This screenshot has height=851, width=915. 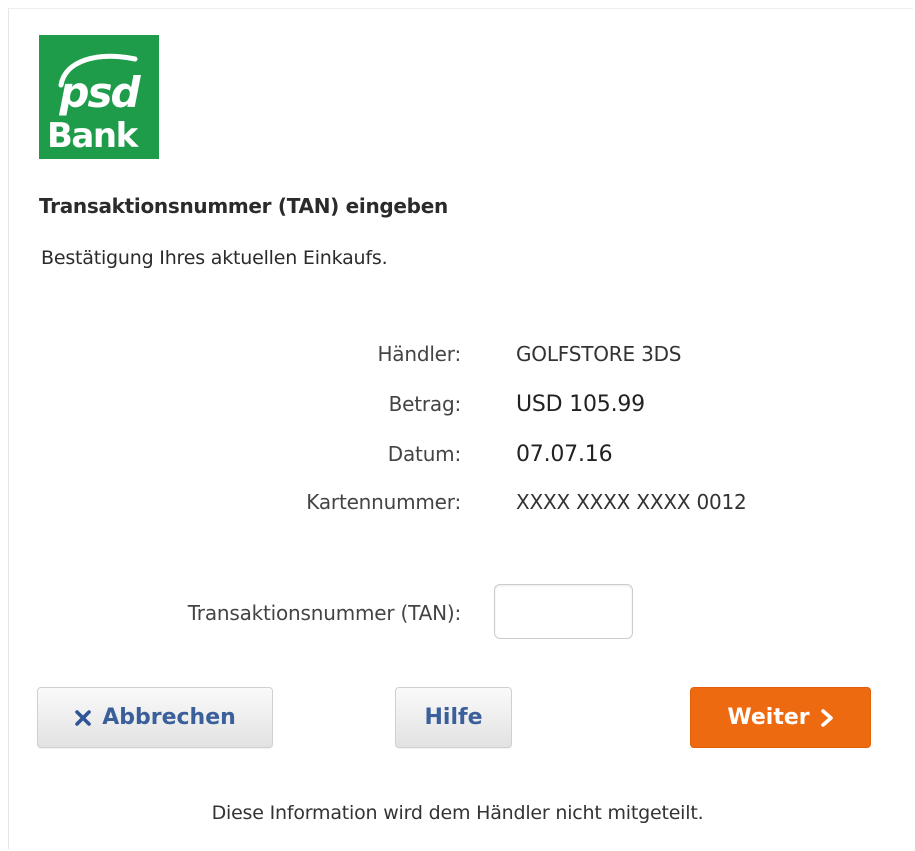 I want to click on detail-row-amount: Betrag: USD 105.99, so click(x=457, y=407).